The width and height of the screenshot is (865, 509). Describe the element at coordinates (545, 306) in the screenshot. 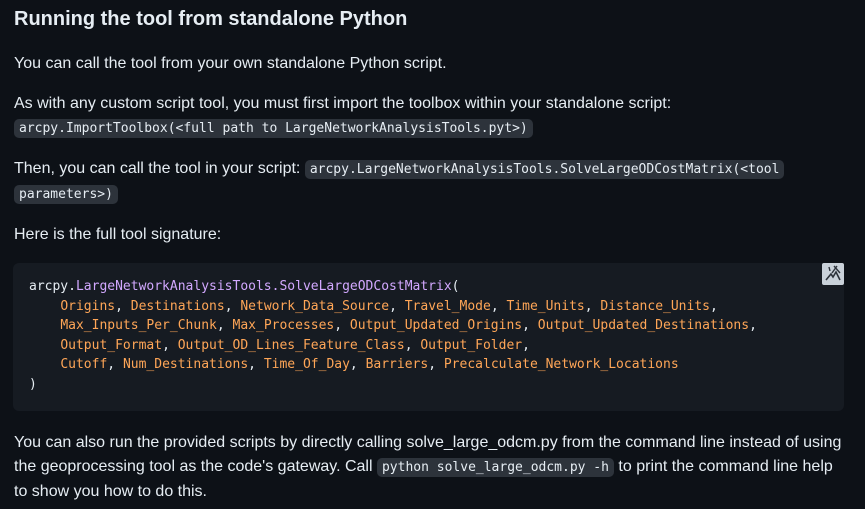

I see `code-param: Time_Units` at that location.